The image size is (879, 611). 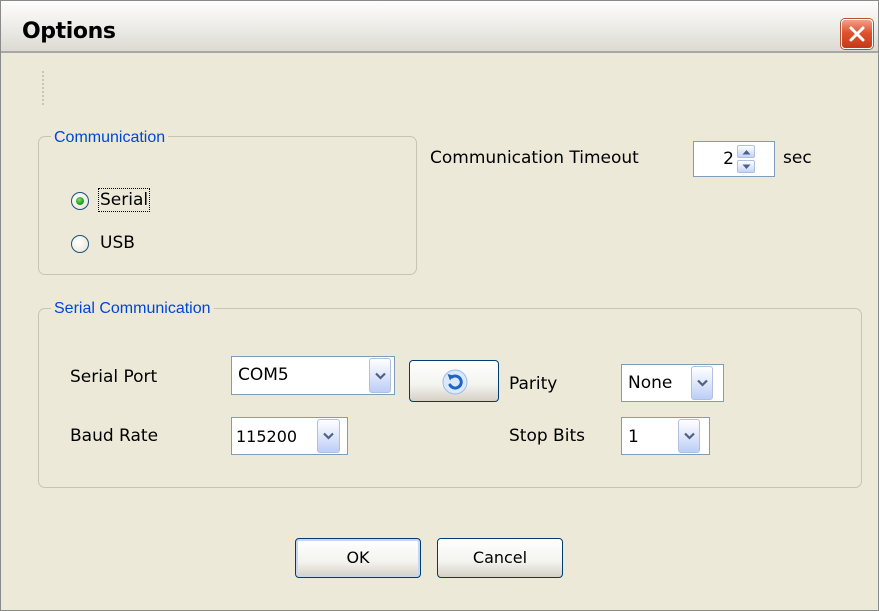 I want to click on baud-rate-dropdown: 115200, so click(x=289, y=436).